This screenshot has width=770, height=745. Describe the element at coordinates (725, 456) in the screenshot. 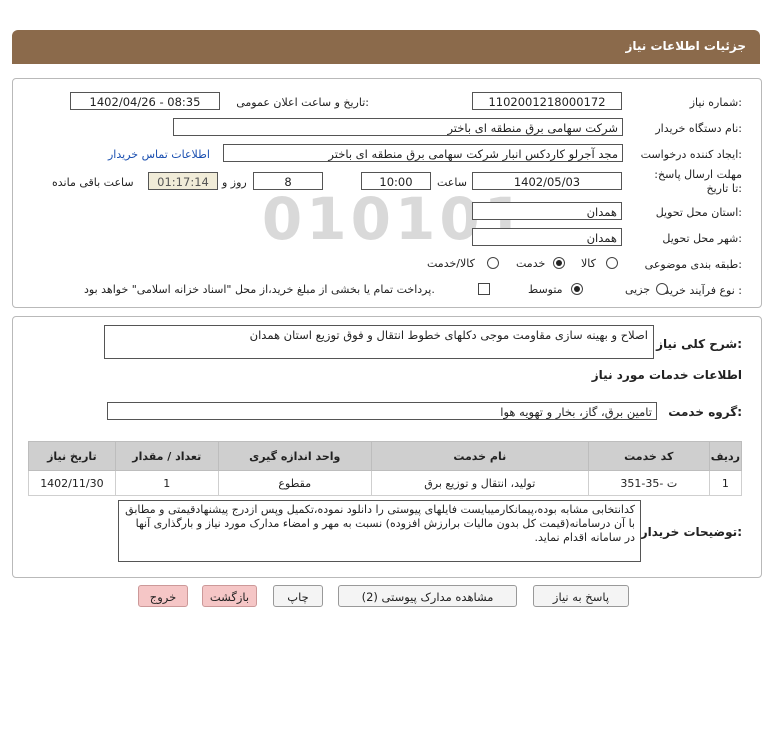

I see `col-row-number: ردیف` at that location.